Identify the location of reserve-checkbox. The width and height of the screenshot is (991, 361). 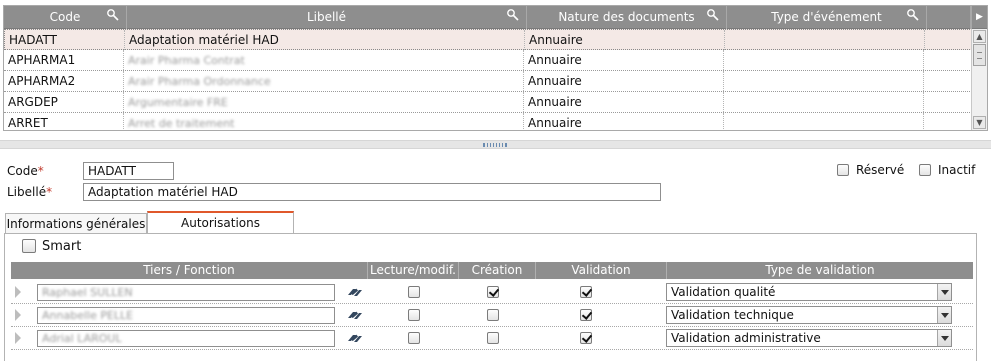
(843, 170).